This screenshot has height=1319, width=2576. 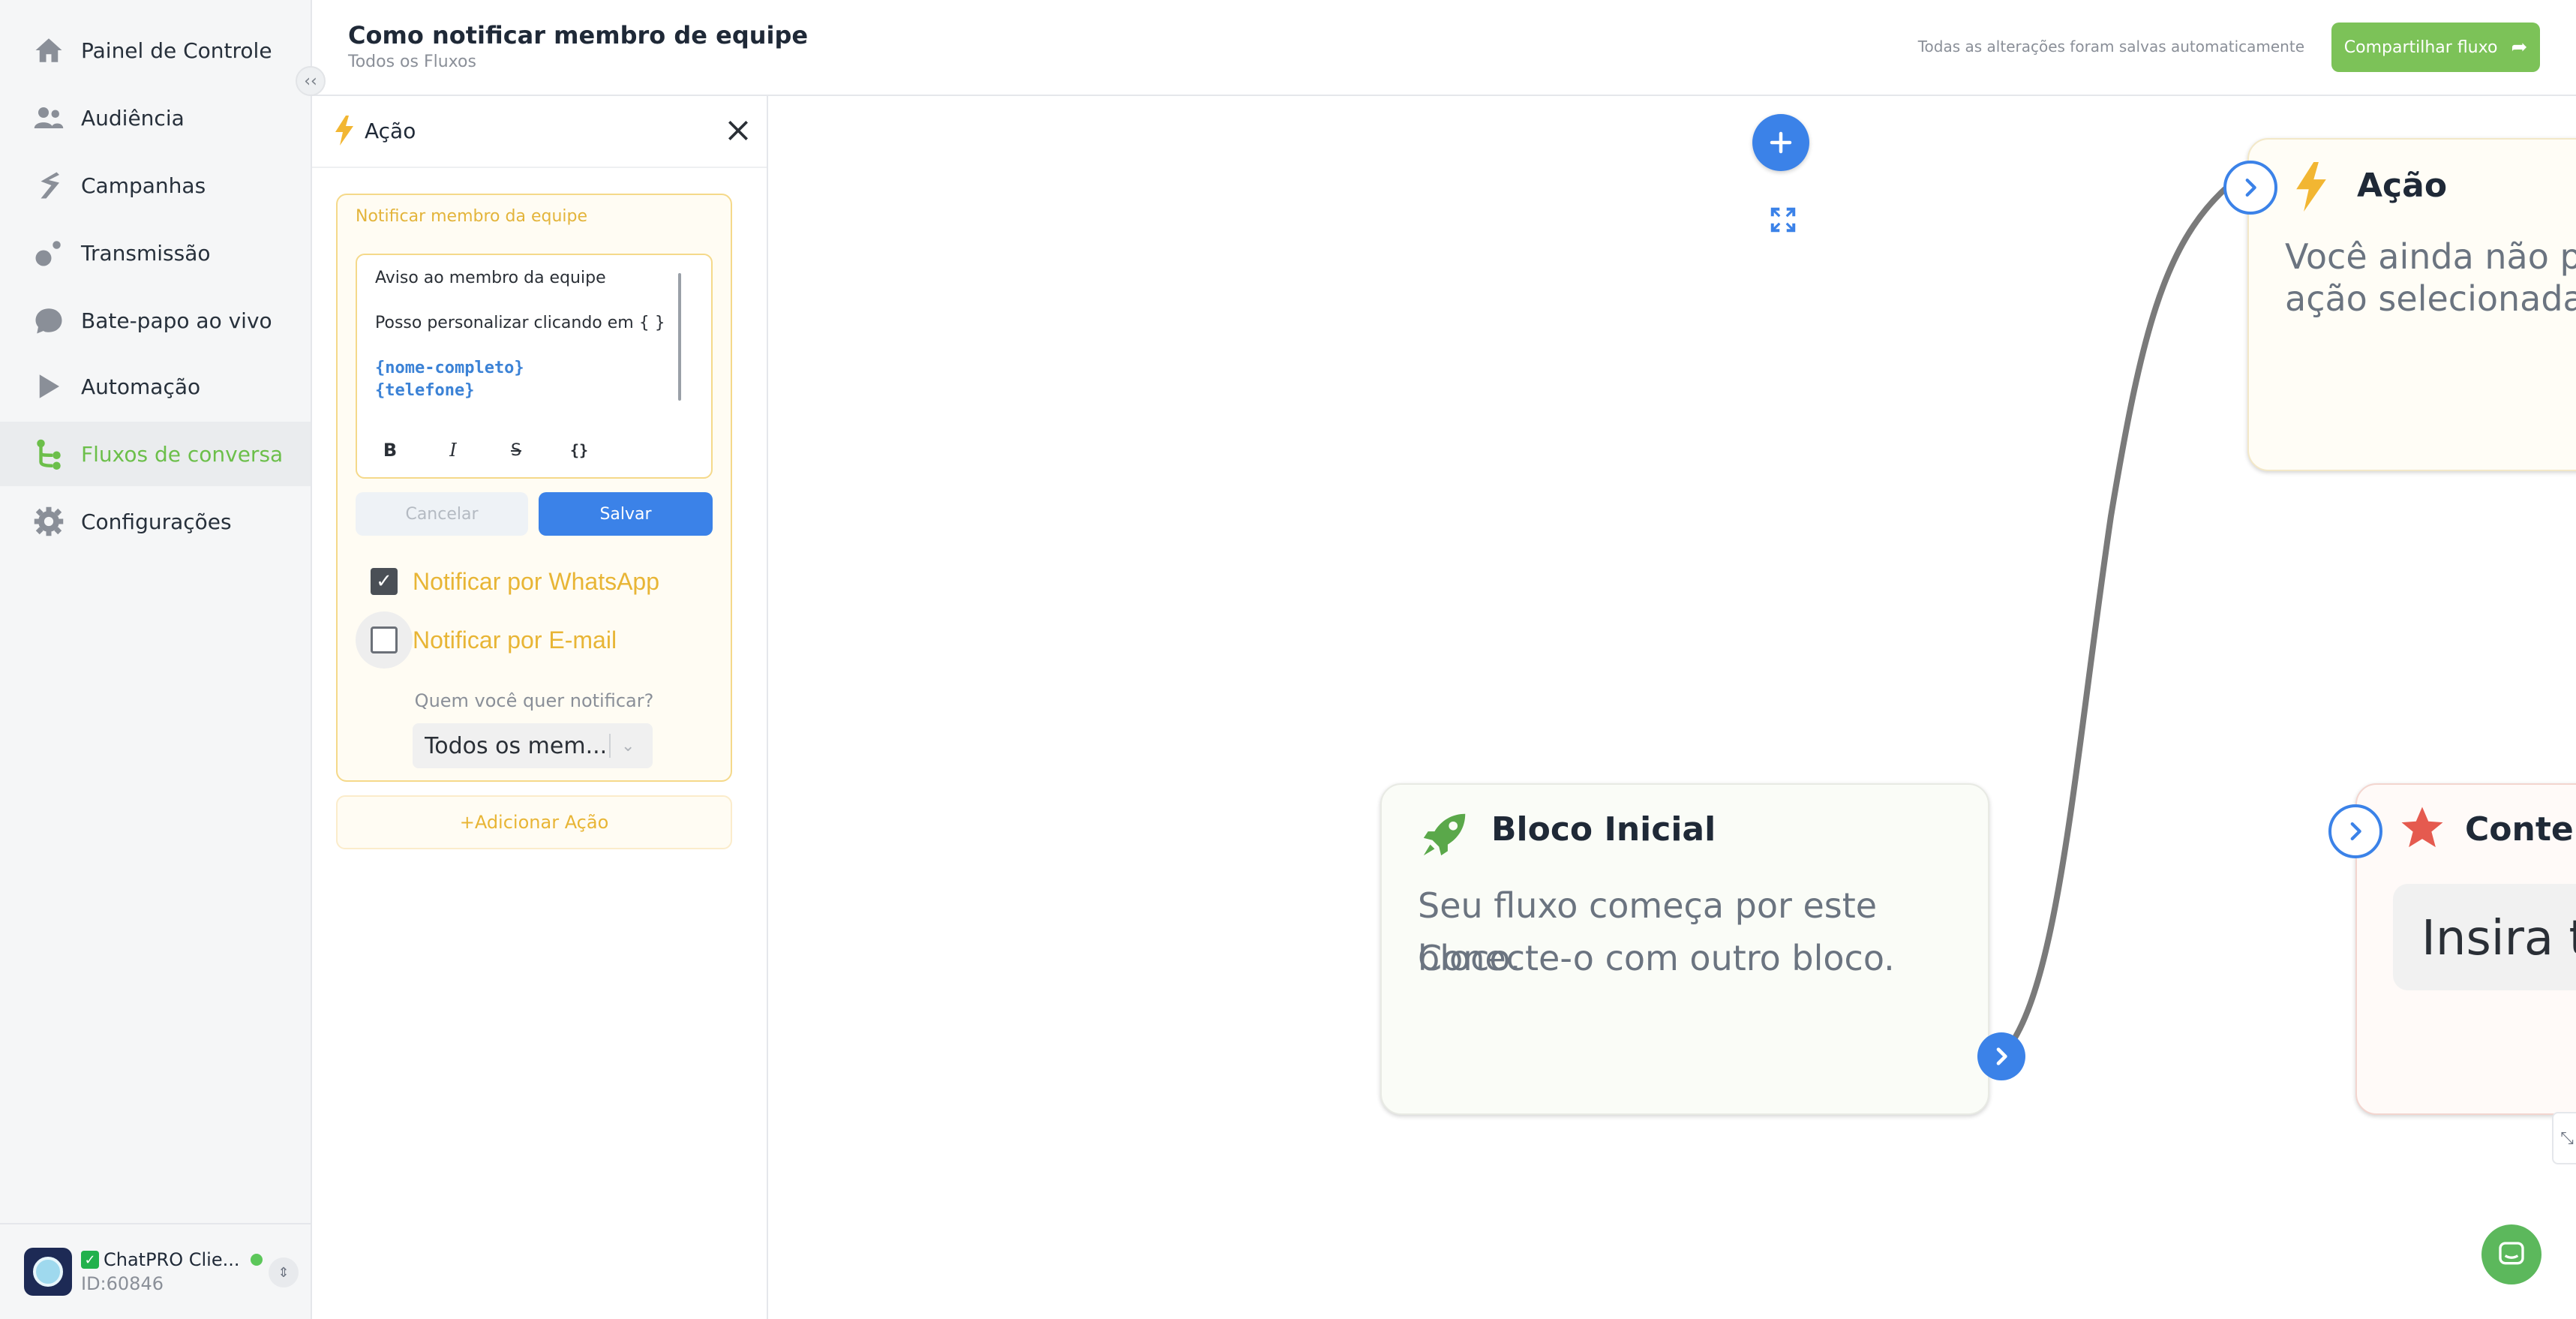 I want to click on sidebar-item-transmissao: Transmissão, so click(x=155, y=253).